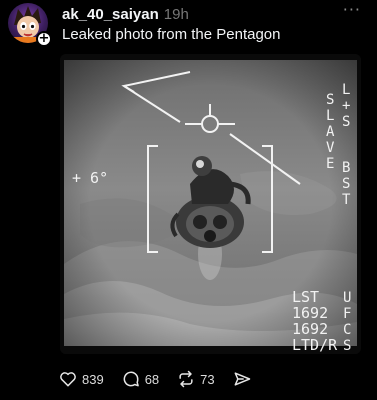  I want to click on share-icon, so click(242, 379).